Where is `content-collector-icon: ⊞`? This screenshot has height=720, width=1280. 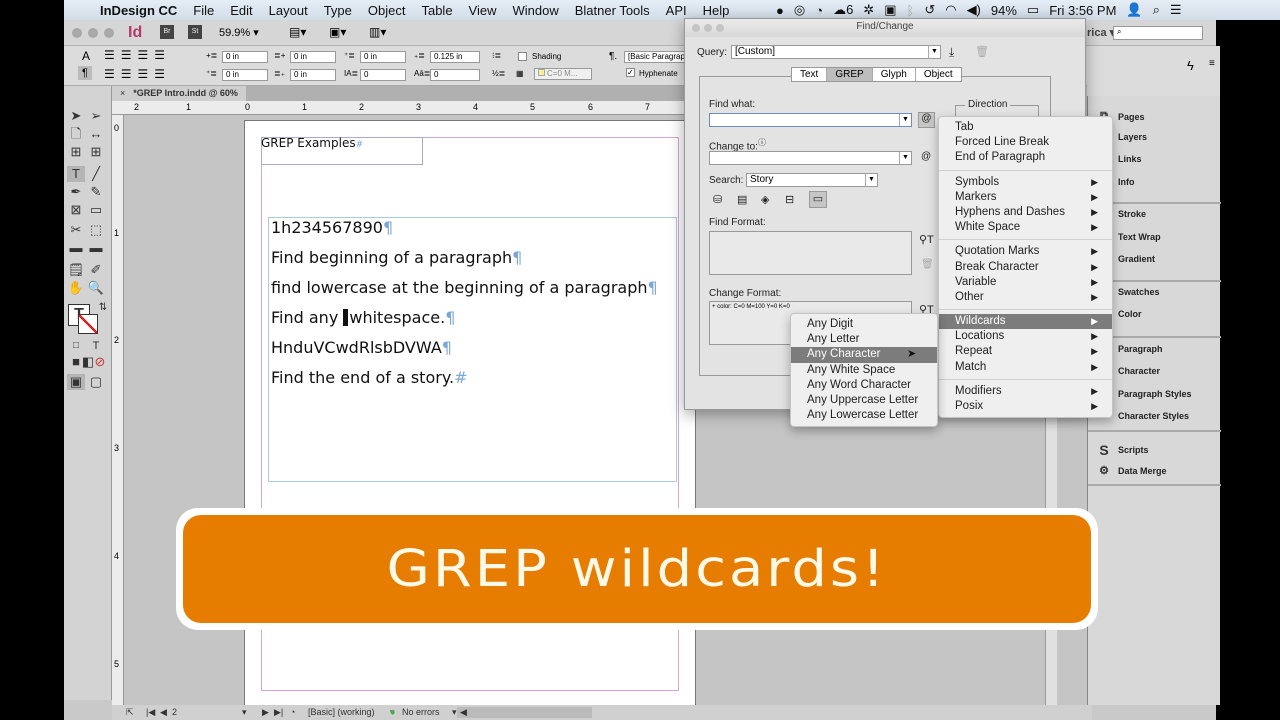 content-collector-icon: ⊞ is located at coordinates (76, 152).